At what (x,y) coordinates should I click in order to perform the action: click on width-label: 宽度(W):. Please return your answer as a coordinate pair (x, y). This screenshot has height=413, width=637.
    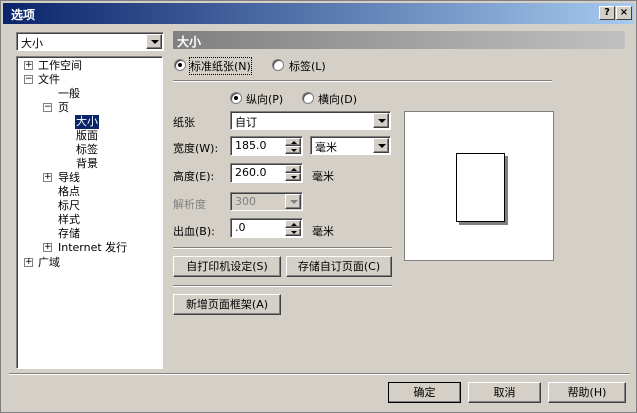
    Looking at the image, I should click on (196, 148).